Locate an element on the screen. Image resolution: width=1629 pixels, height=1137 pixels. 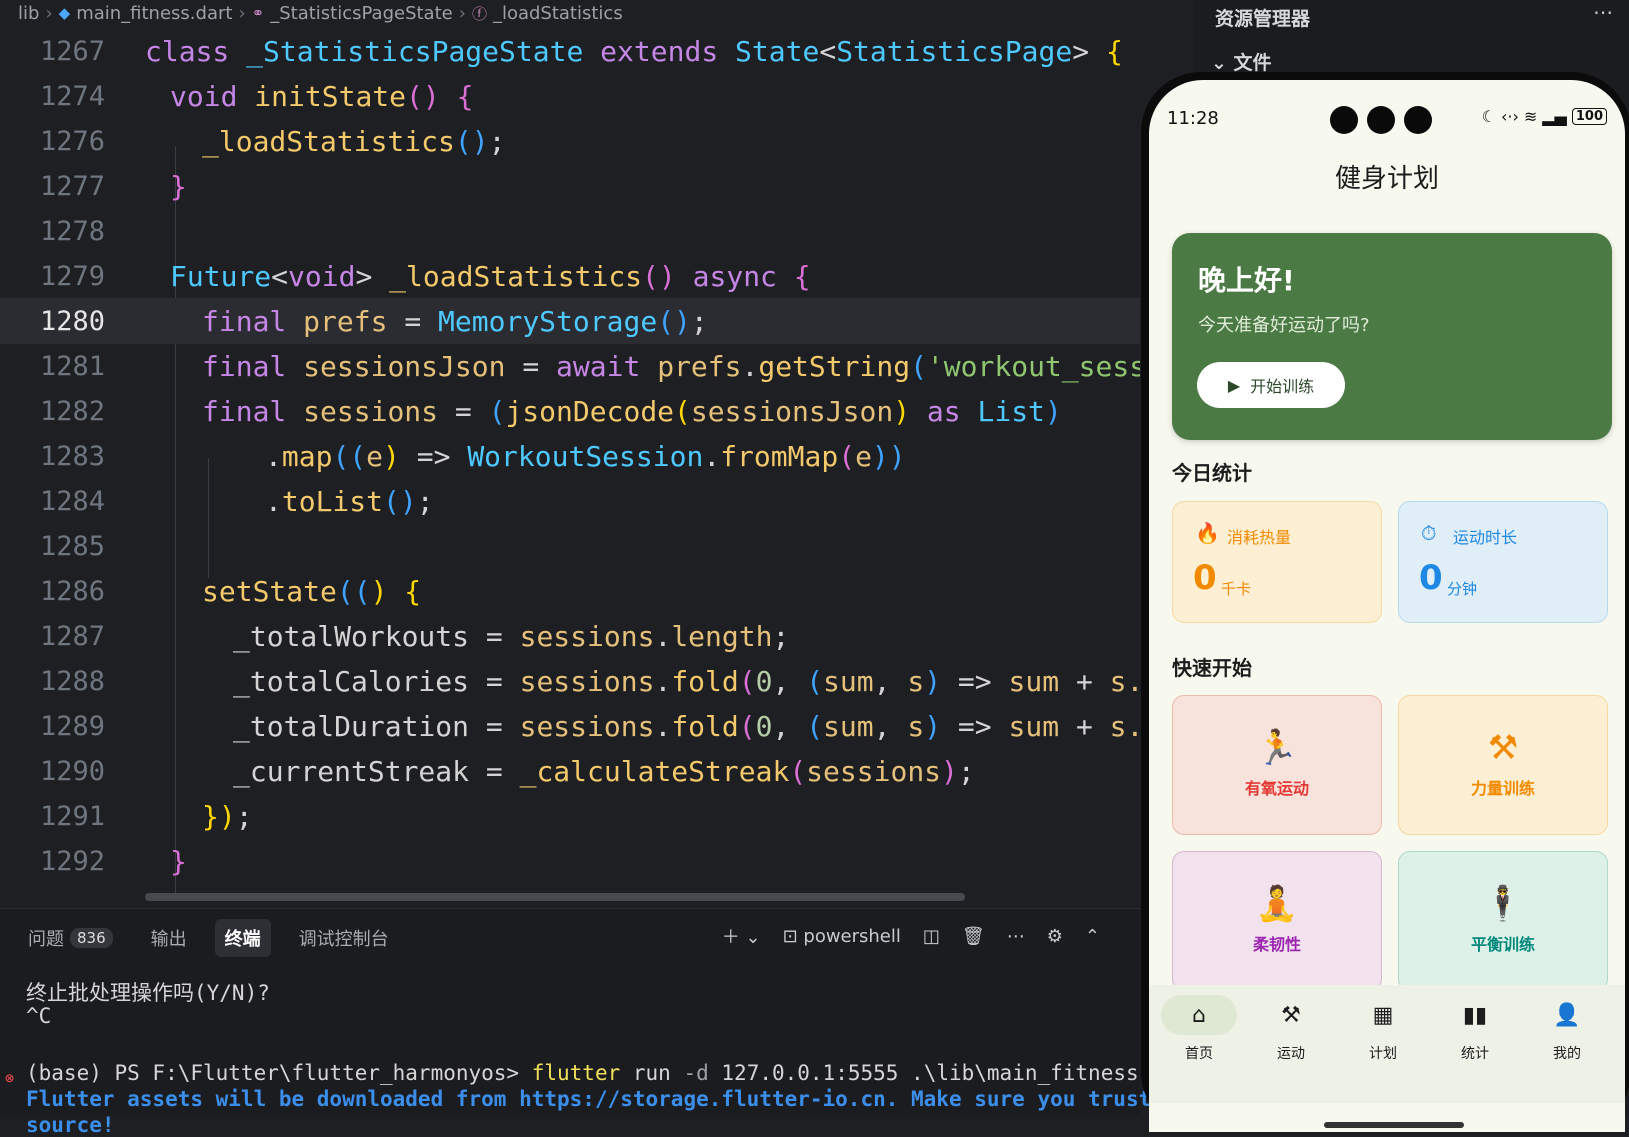
line-number: 1277 is located at coordinates (72, 186).